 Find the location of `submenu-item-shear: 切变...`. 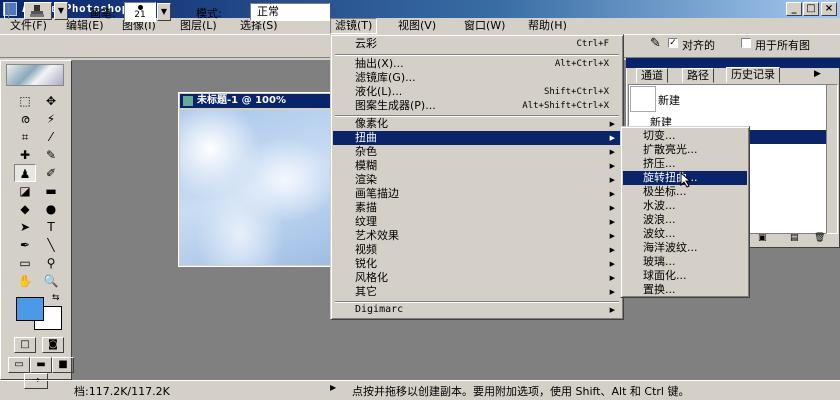

submenu-item-shear: 切变... is located at coordinates (685, 136).